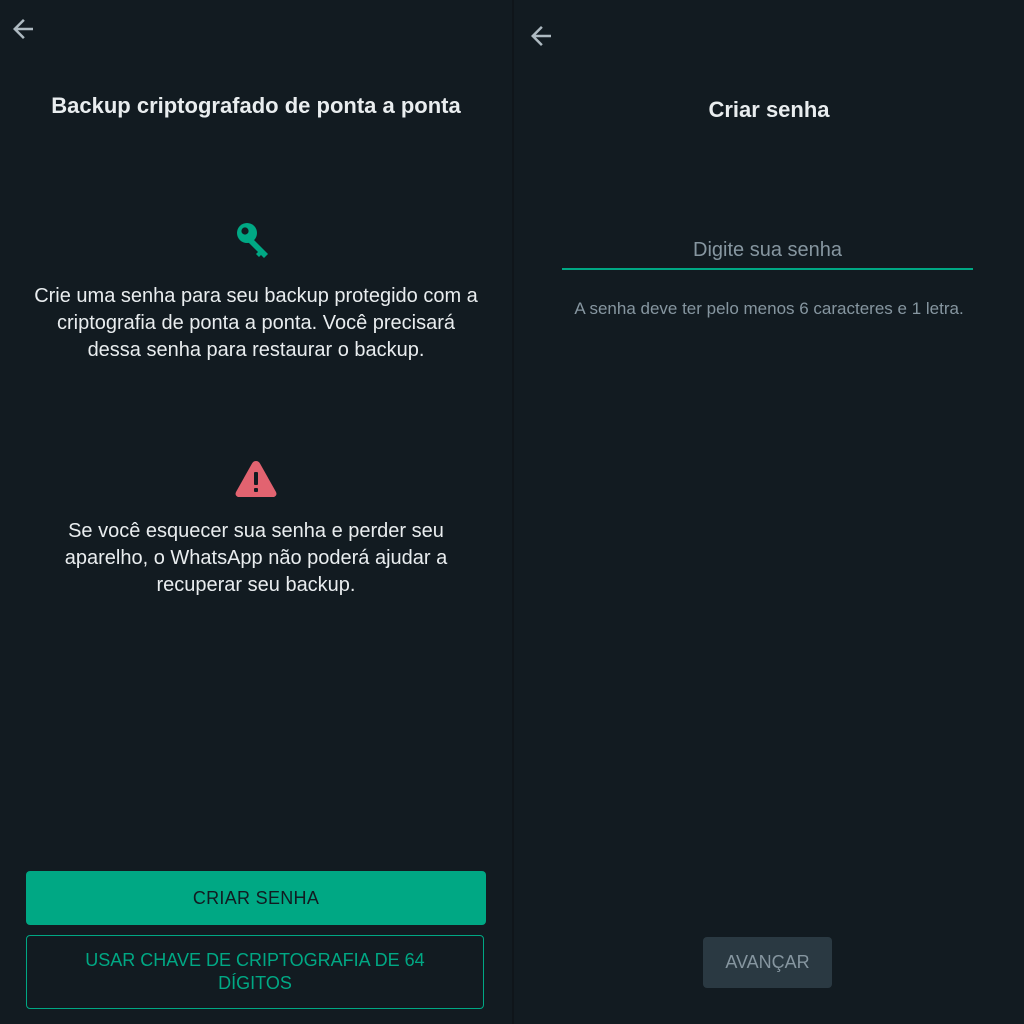 The width and height of the screenshot is (1024, 1024). What do you see at coordinates (256, 898) in the screenshot?
I see `create-password-button: CRIAR SENHA` at bounding box center [256, 898].